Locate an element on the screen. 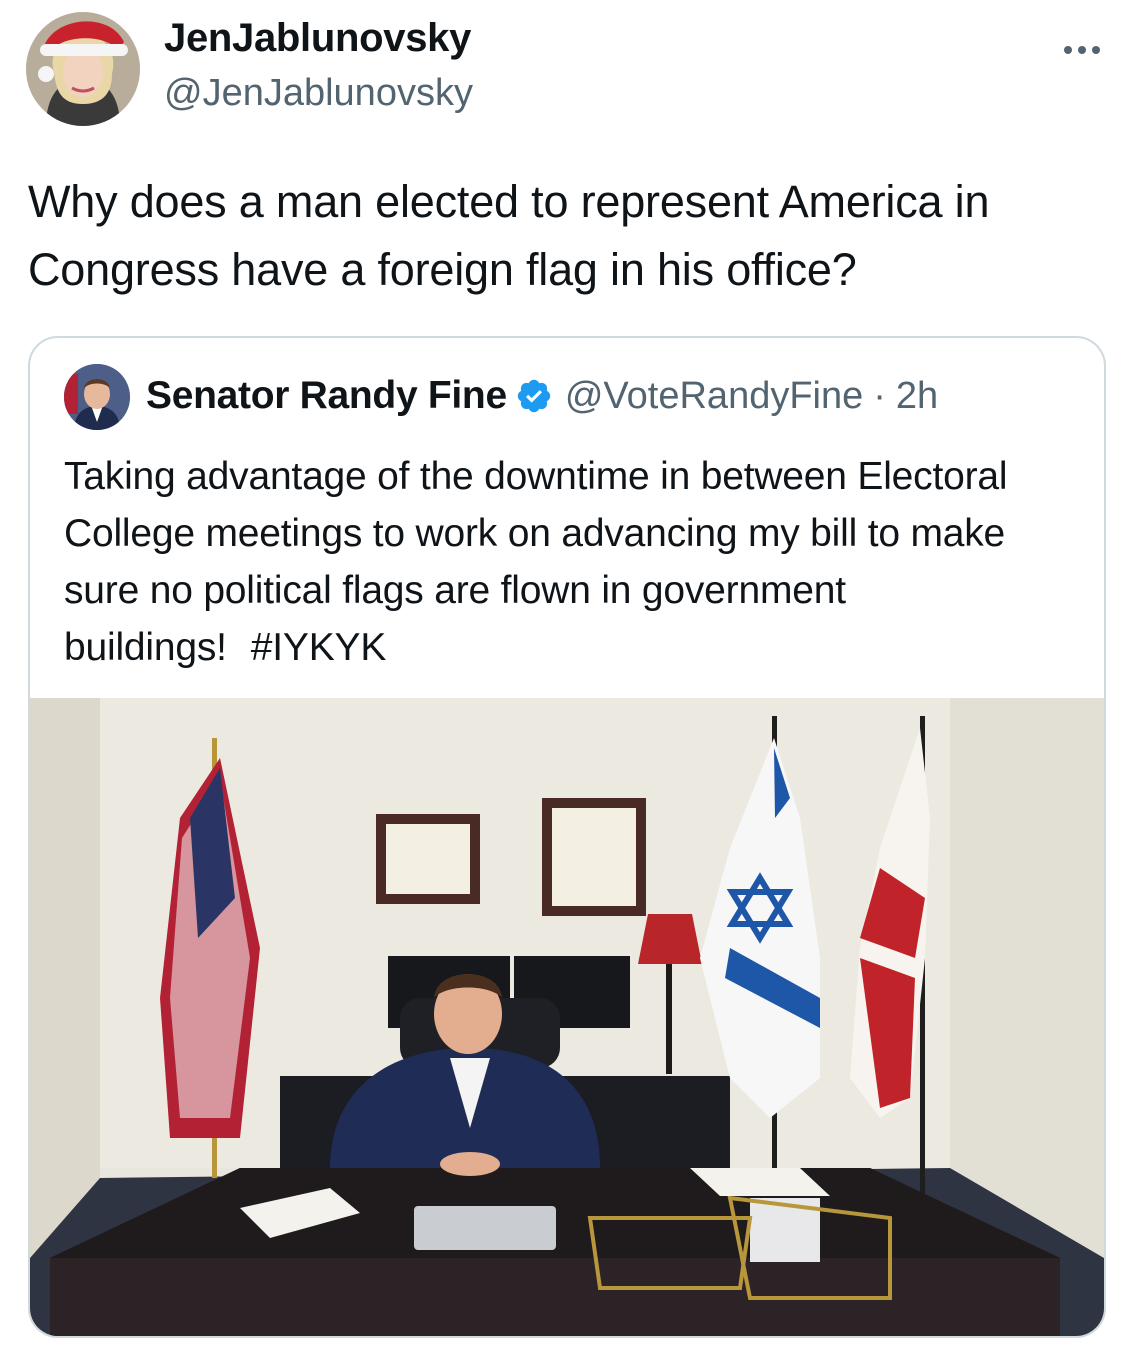 This screenshot has height=1358, width=1136. author-avatar is located at coordinates (83, 69).